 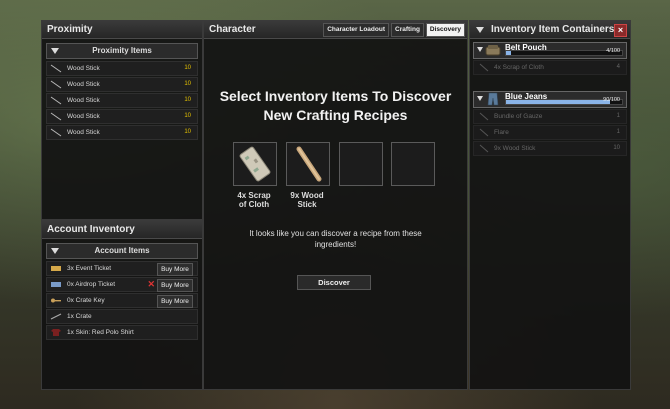 I want to click on slot-1-label-line1: 4x Scrap, so click(x=254, y=195).